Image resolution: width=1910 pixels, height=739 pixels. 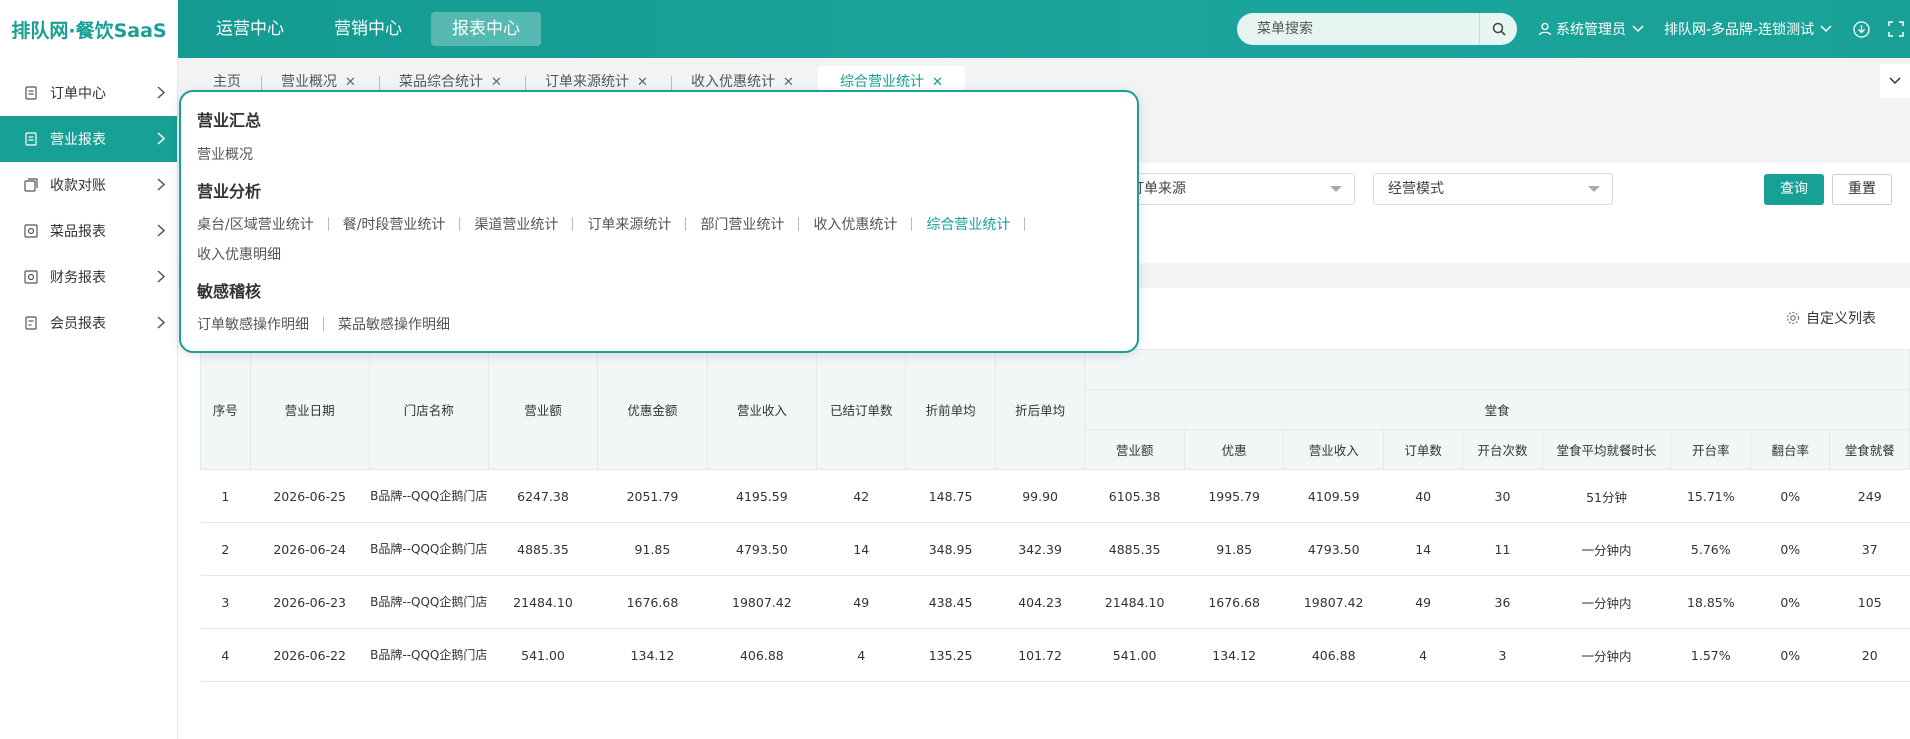 I want to click on menu-link: 部门营业统计, so click(x=742, y=224).